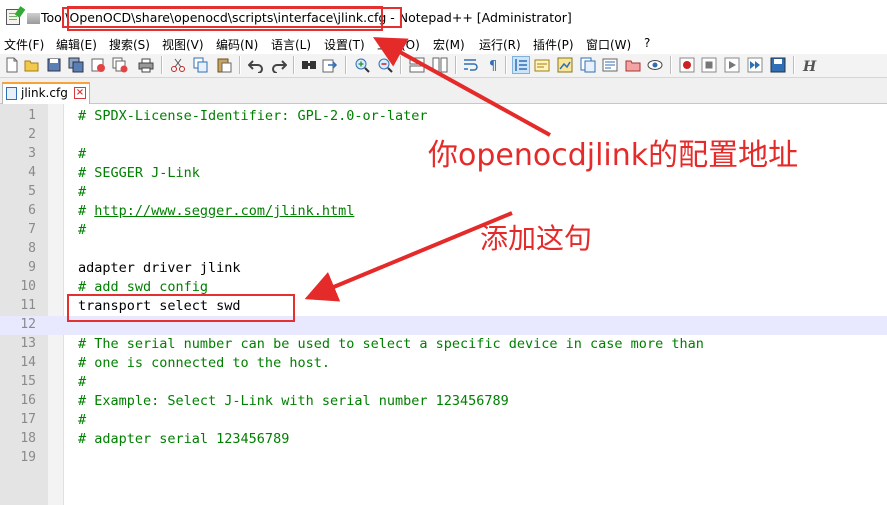 The height and width of the screenshot is (505, 887). I want to click on code-line: 7 #, so click(443, 230).